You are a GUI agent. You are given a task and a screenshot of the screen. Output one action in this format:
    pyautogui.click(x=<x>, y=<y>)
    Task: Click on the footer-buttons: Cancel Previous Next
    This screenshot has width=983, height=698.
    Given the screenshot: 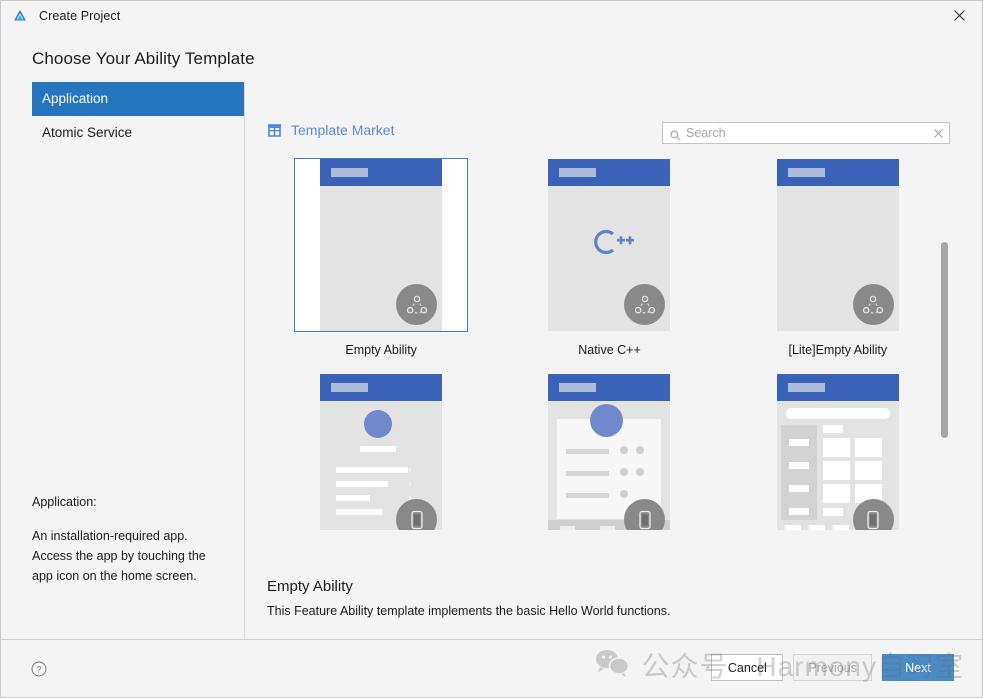 What is the action you would take?
    pyautogui.click(x=832, y=667)
    